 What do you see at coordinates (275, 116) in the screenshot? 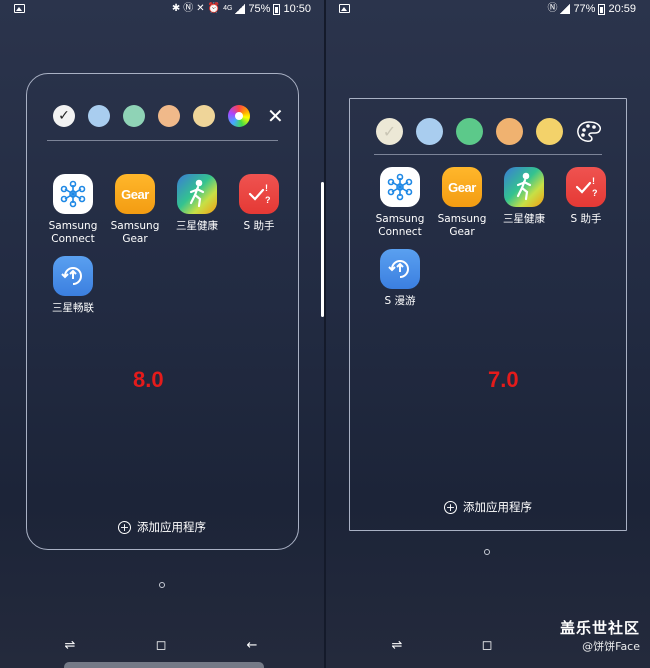
I see `close-icon: ✕` at bounding box center [275, 116].